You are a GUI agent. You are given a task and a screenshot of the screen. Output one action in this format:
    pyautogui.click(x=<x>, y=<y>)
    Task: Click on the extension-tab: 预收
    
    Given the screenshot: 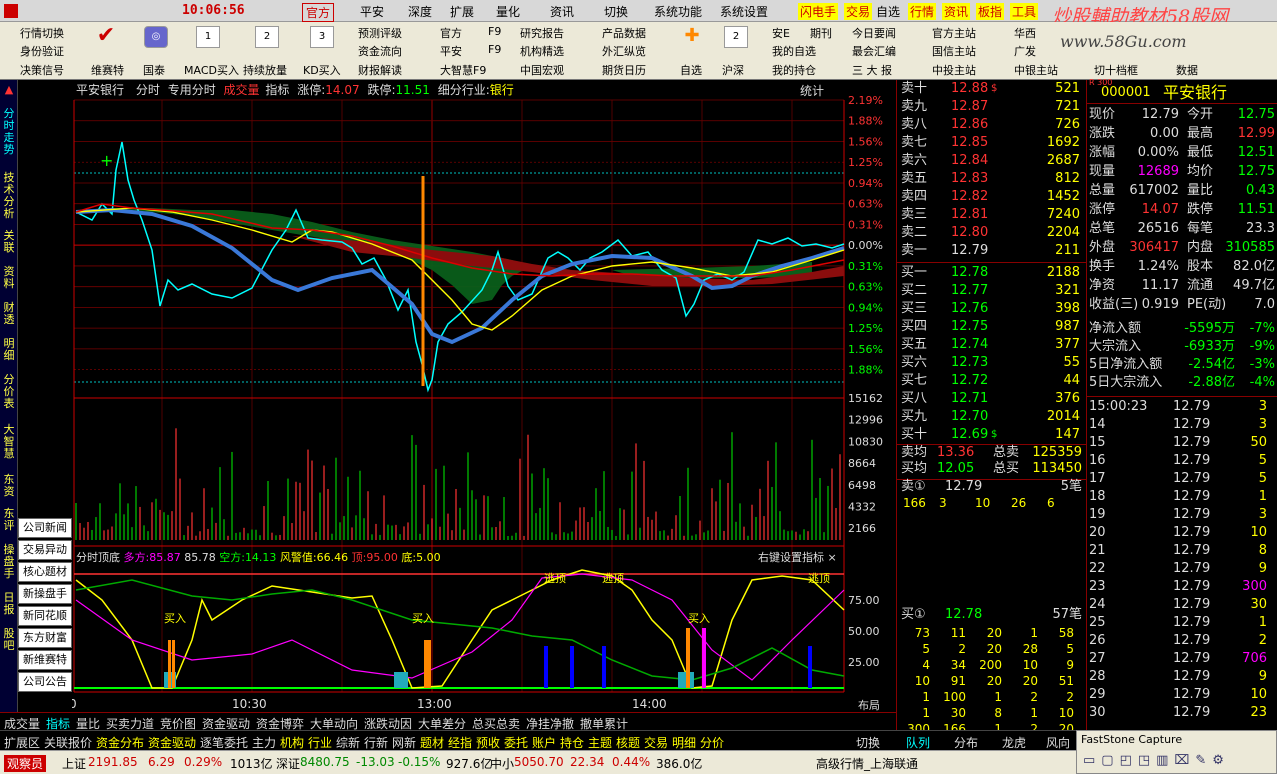 What is the action you would take?
    pyautogui.click(x=488, y=742)
    